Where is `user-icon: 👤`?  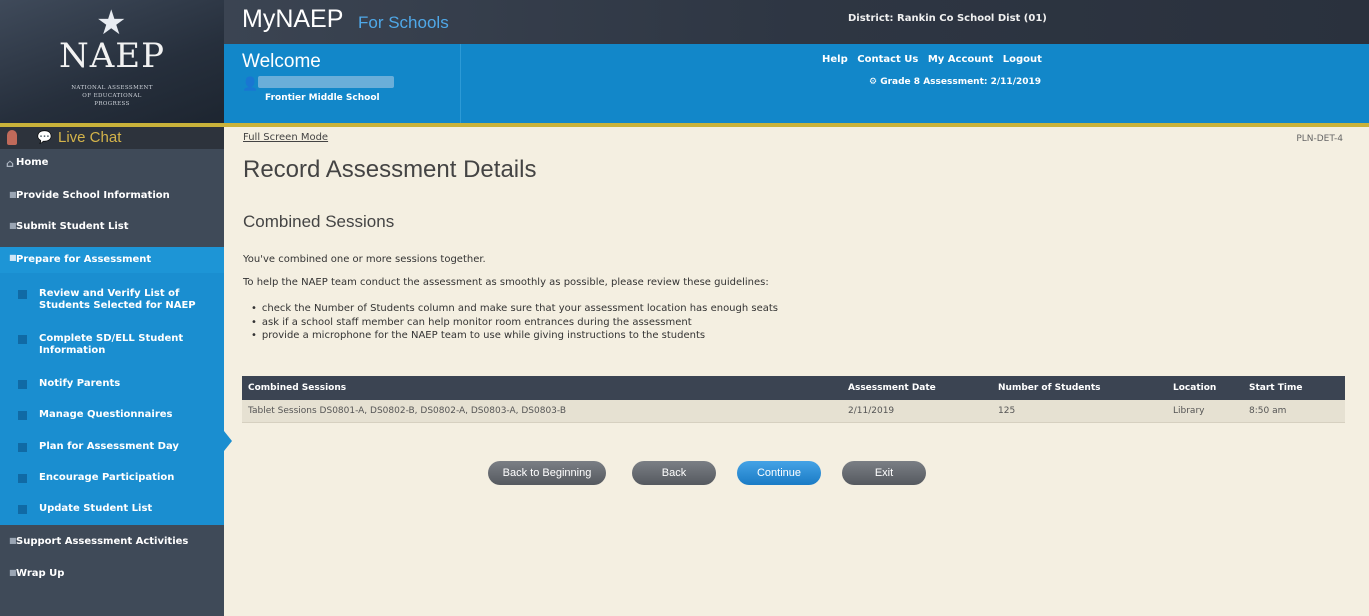 user-icon: 👤 is located at coordinates (250, 84).